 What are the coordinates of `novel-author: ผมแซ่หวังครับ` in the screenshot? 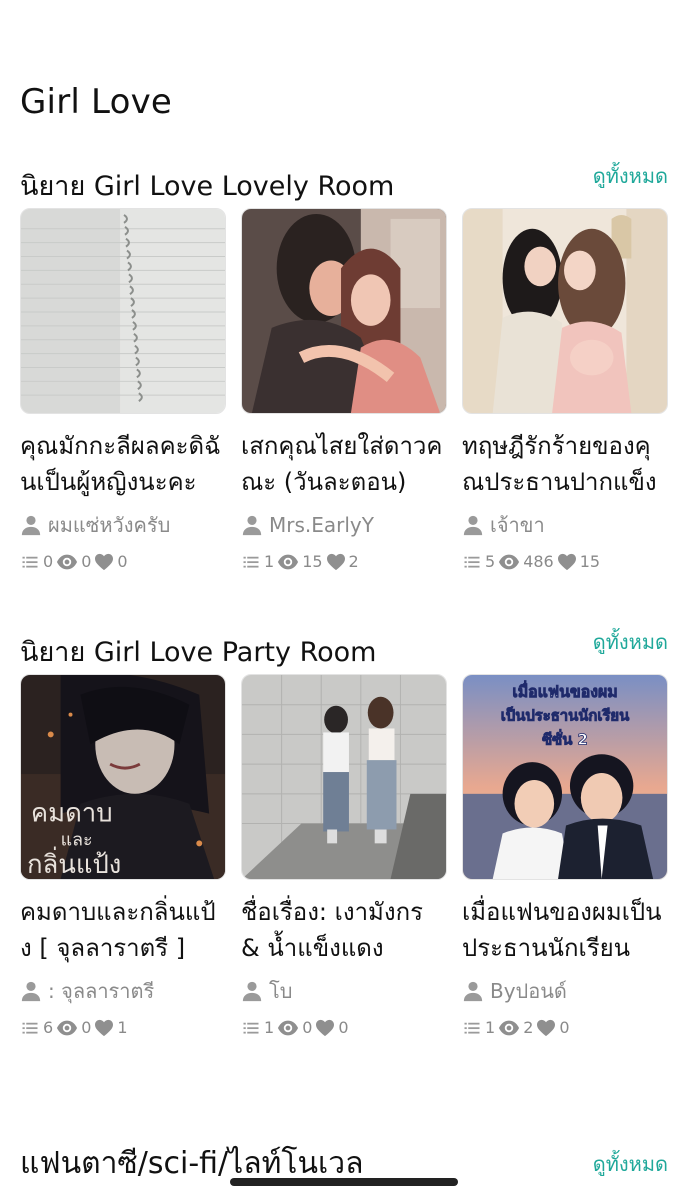 It's located at (123, 525).